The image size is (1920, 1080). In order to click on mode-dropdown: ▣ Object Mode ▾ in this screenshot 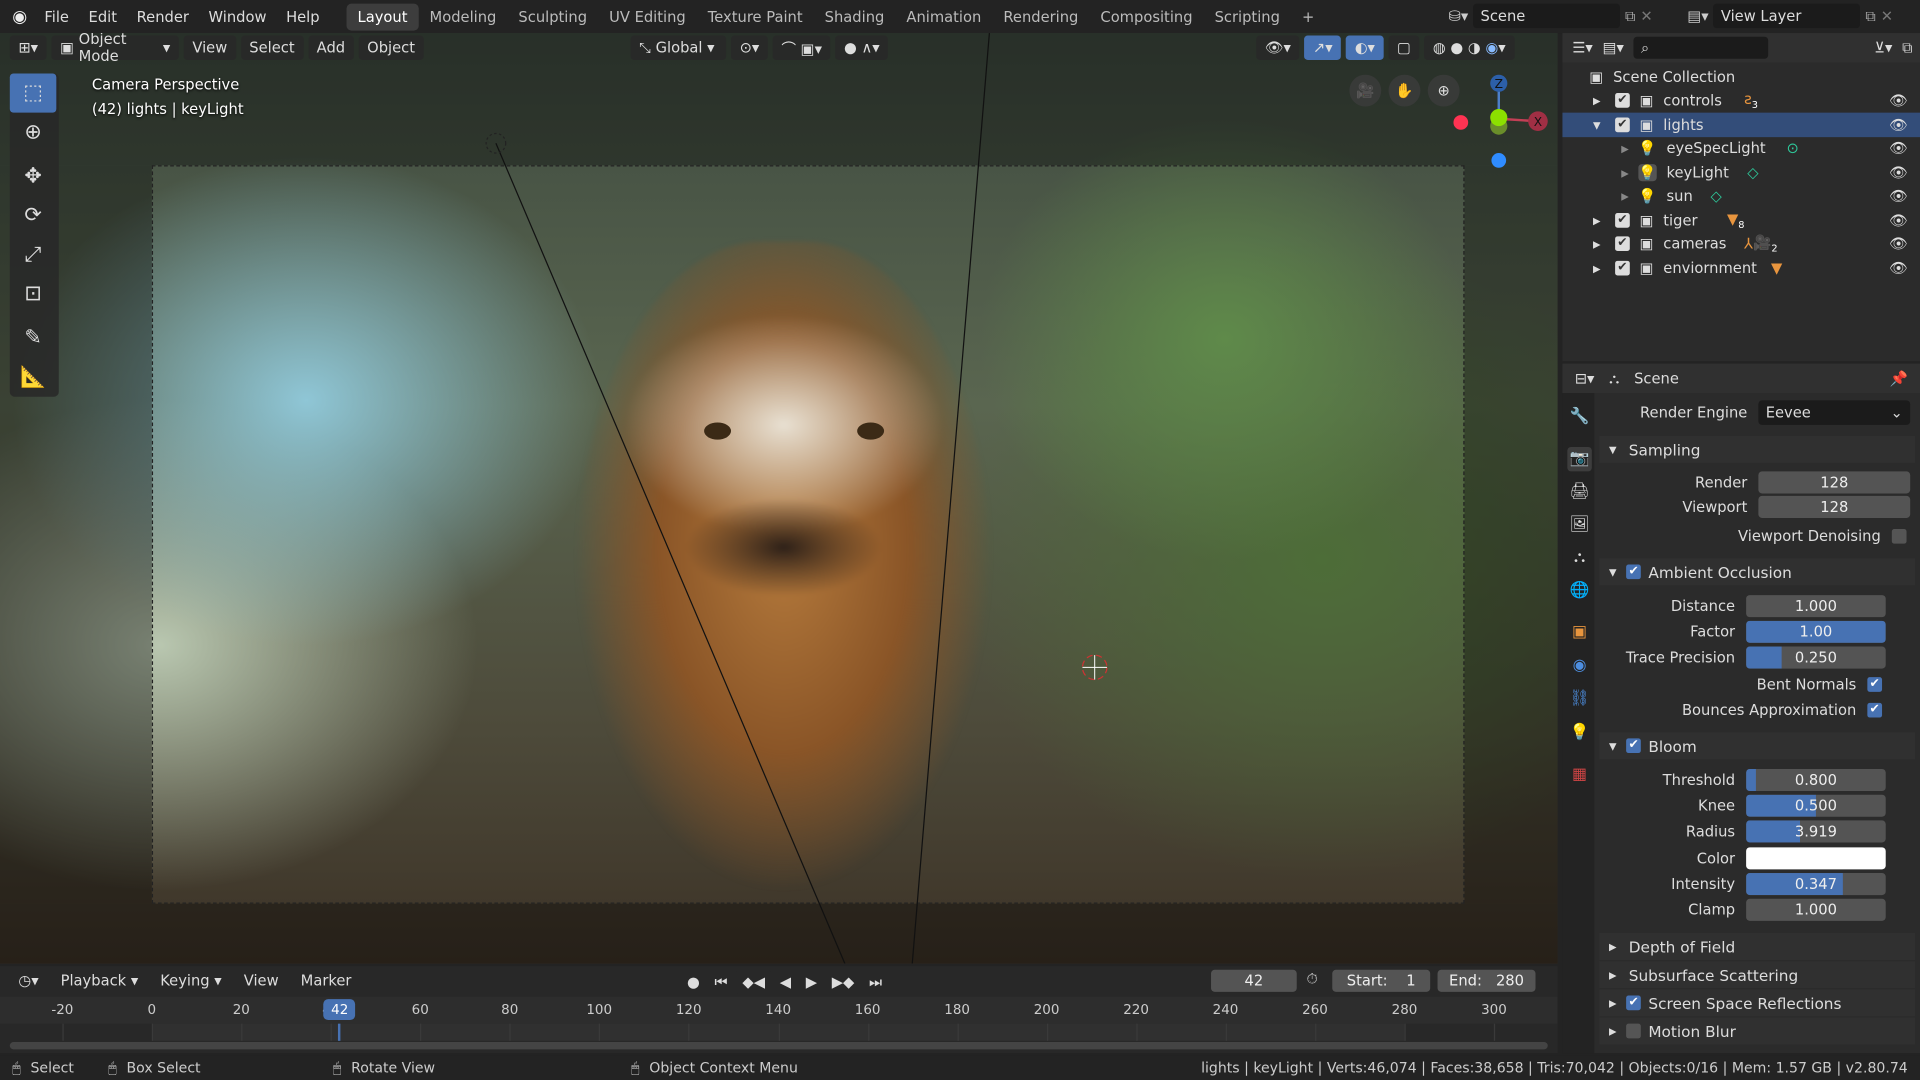, I will do `click(115, 49)`.